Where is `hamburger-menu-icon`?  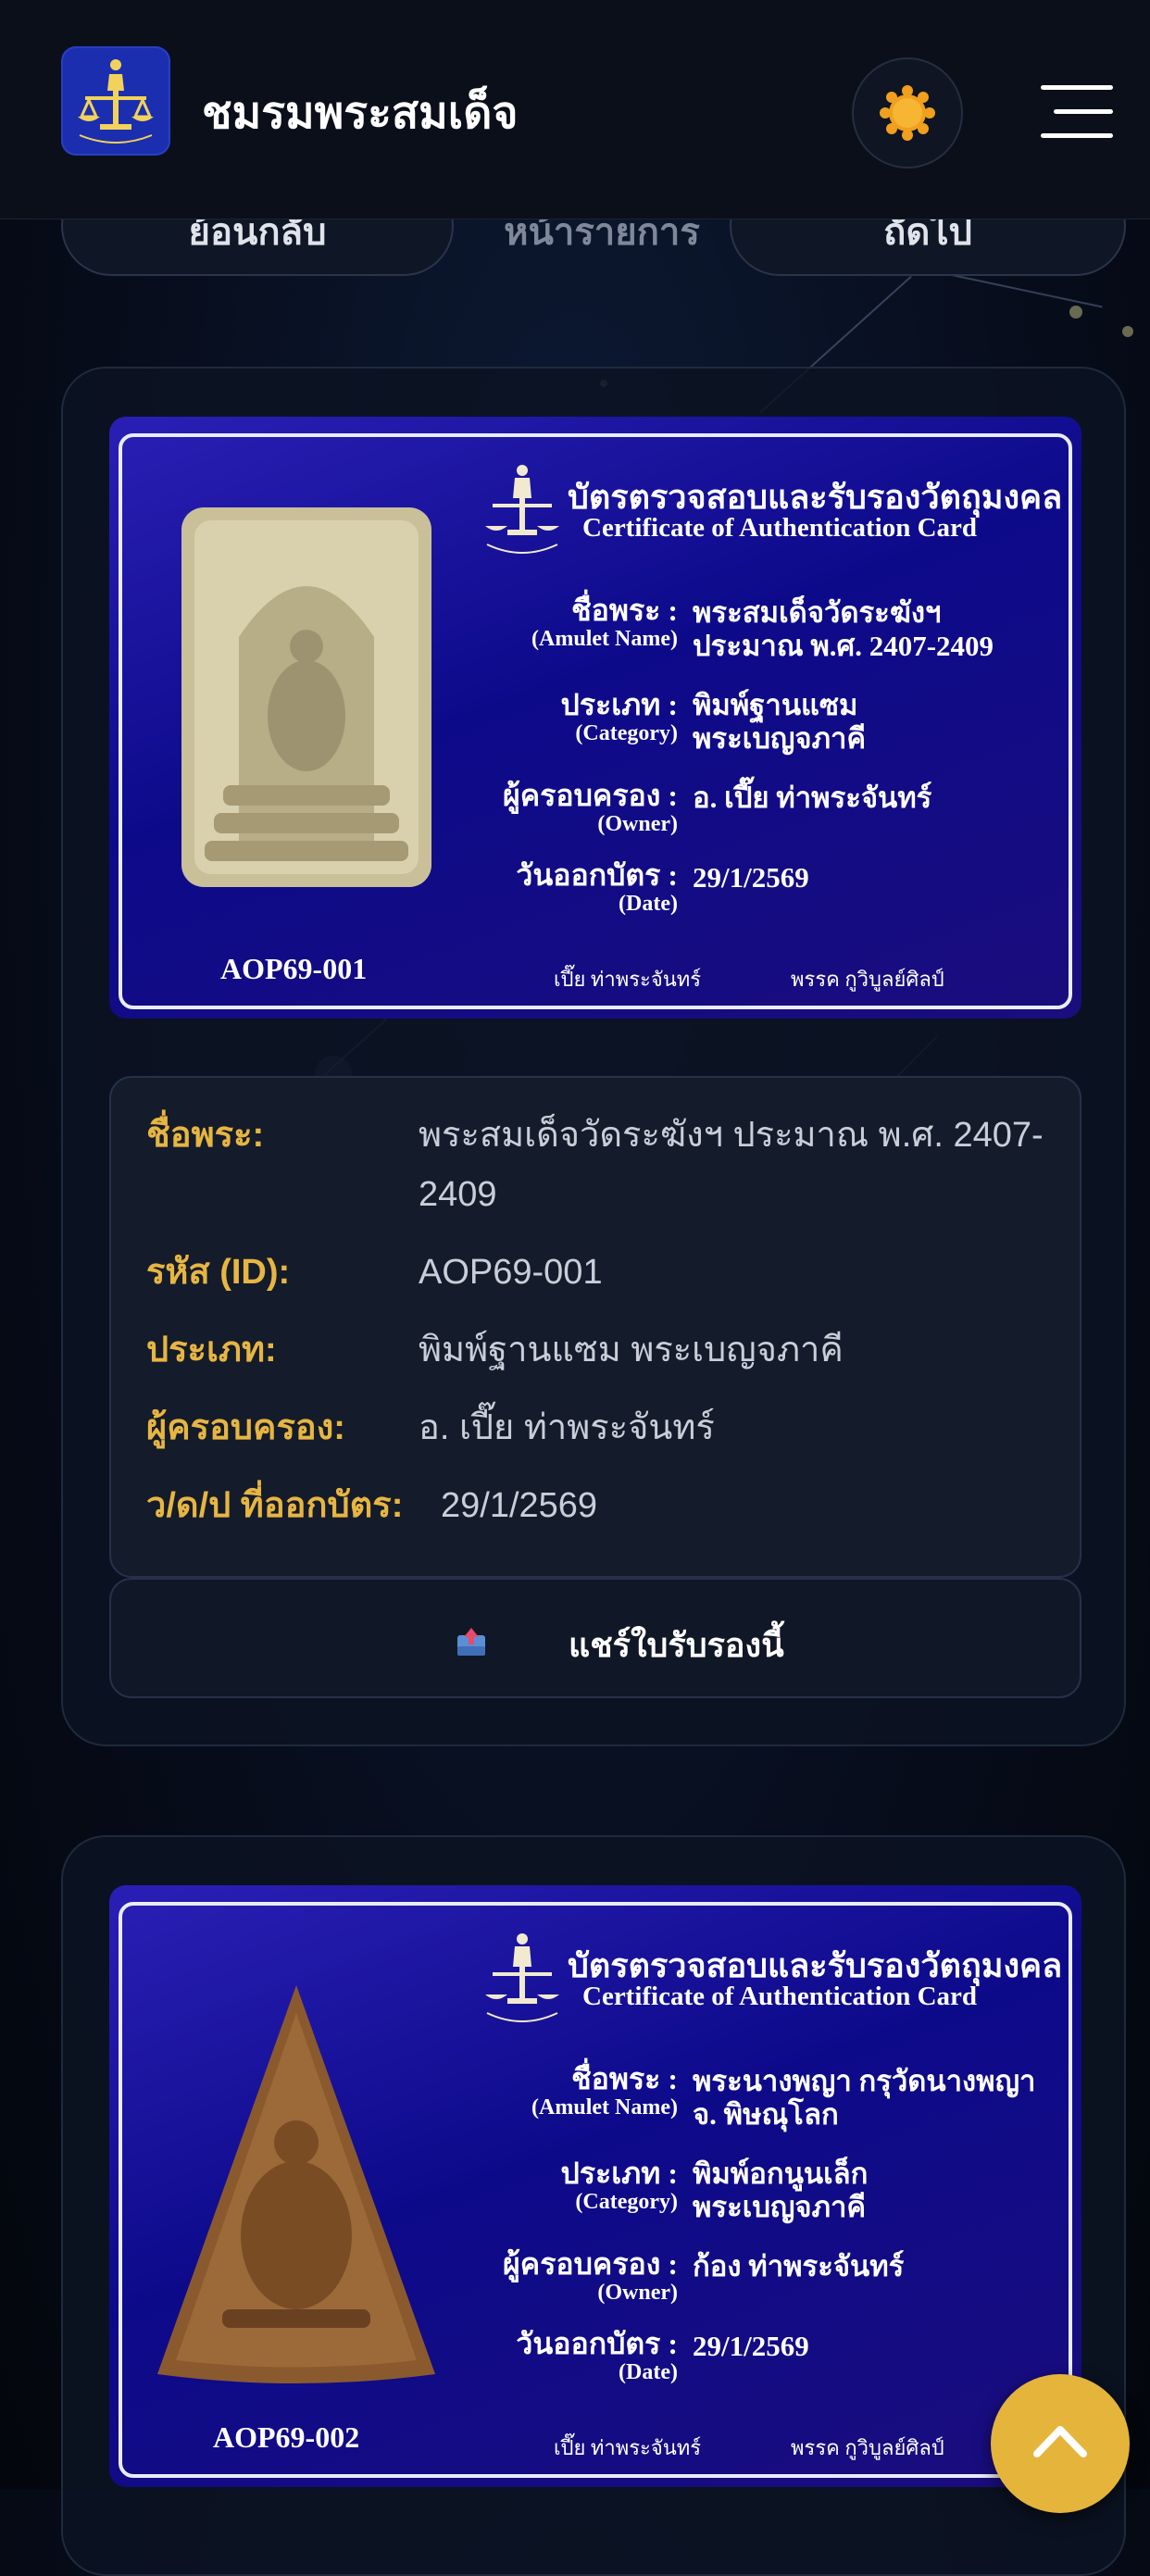 hamburger-menu-icon is located at coordinates (1077, 111).